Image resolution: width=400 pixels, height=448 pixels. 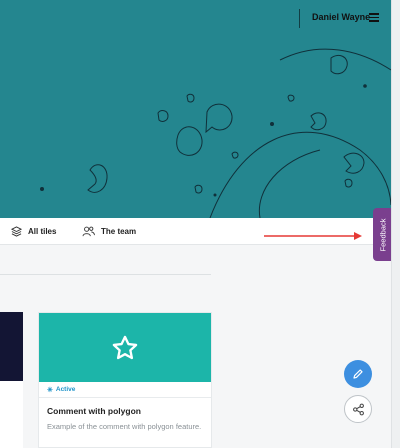 I want to click on status-badge: ✳ Active, so click(x=125, y=390).